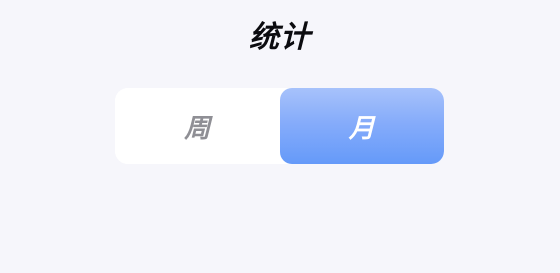 The height and width of the screenshot is (273, 560). Describe the element at coordinates (280, 37) in the screenshot. I see `page-title: 统计` at that location.